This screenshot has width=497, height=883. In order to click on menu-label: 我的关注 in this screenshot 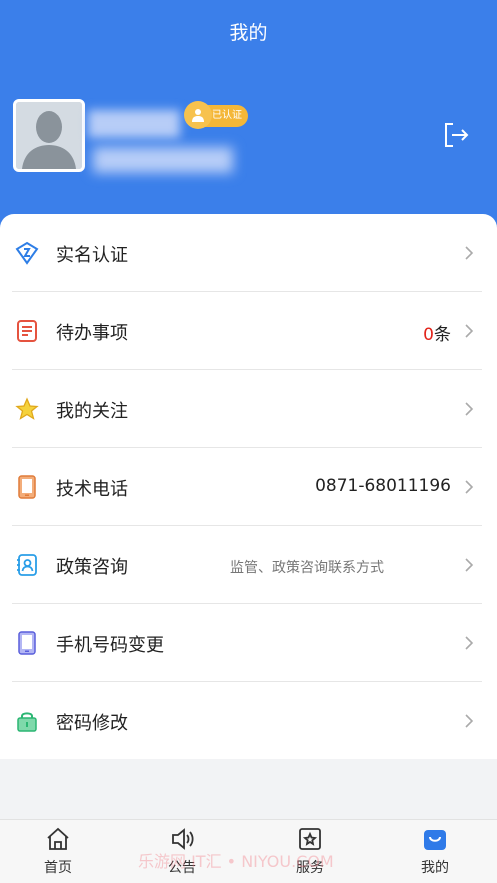, I will do `click(92, 411)`.